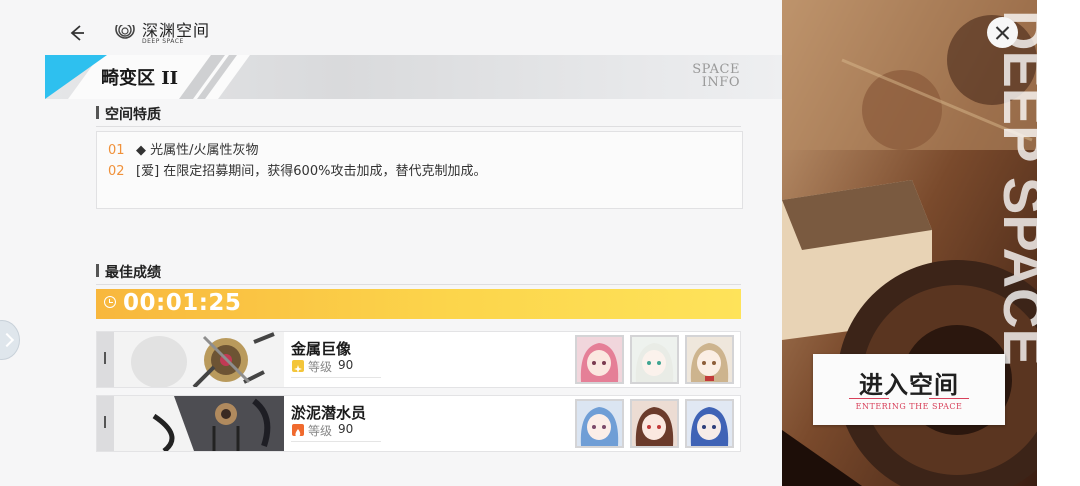  I want to click on mud-diver-image, so click(199, 423).